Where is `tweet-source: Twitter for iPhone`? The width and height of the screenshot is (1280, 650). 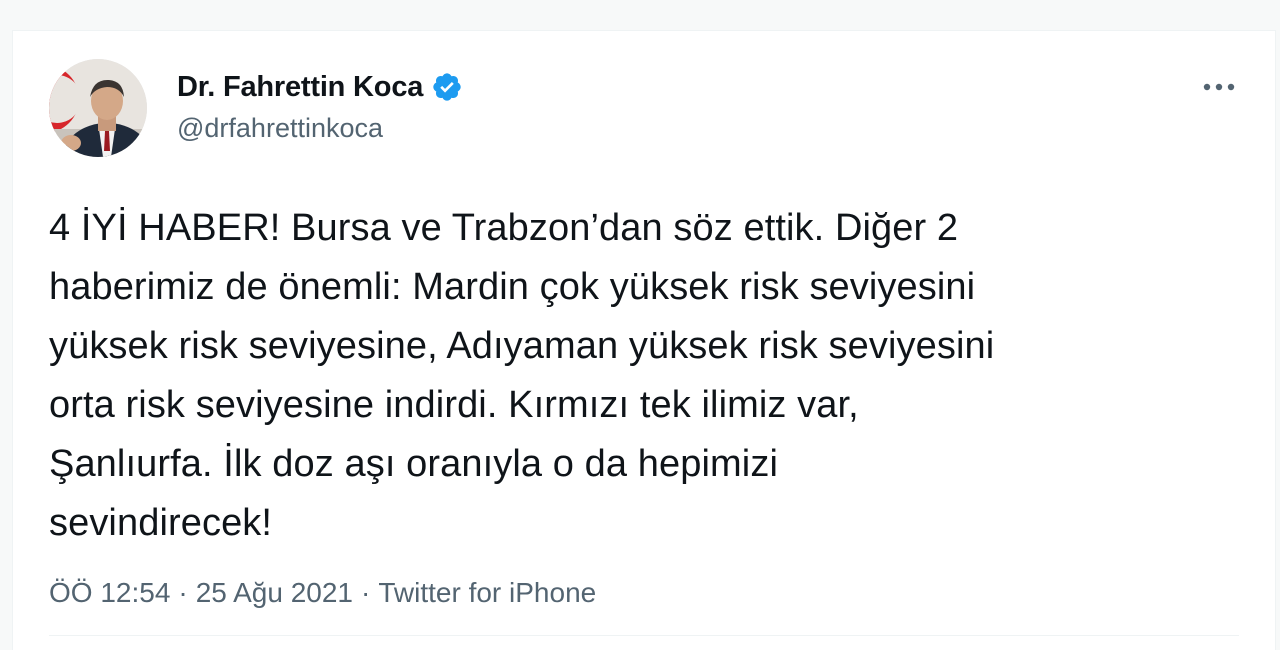
tweet-source: Twitter for iPhone is located at coordinates (487, 593).